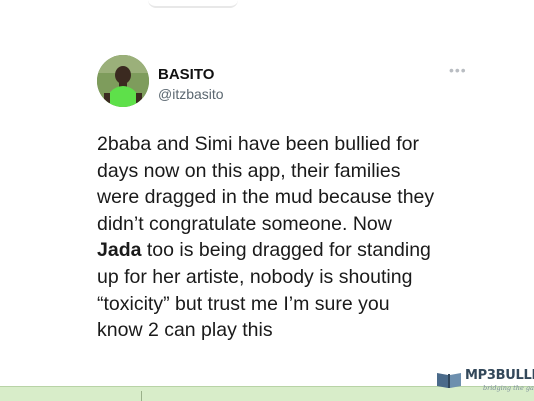 The width and height of the screenshot is (534, 401). I want to click on avatar, so click(123, 81).